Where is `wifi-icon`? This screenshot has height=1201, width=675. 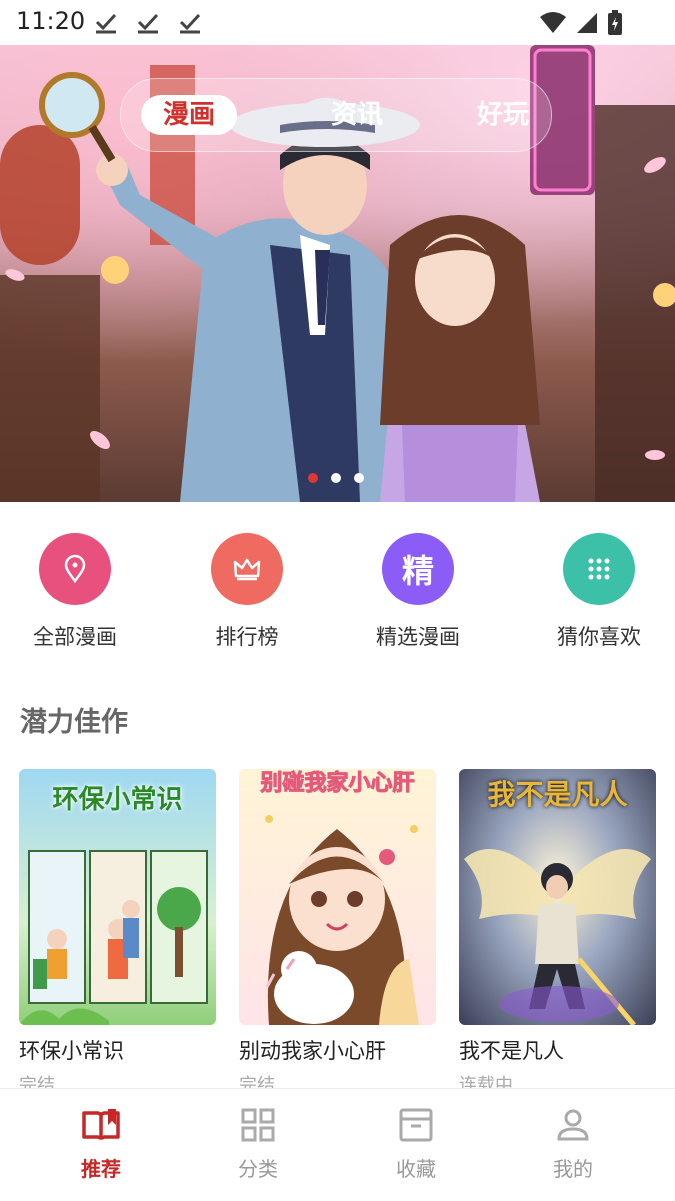 wifi-icon is located at coordinates (553, 22).